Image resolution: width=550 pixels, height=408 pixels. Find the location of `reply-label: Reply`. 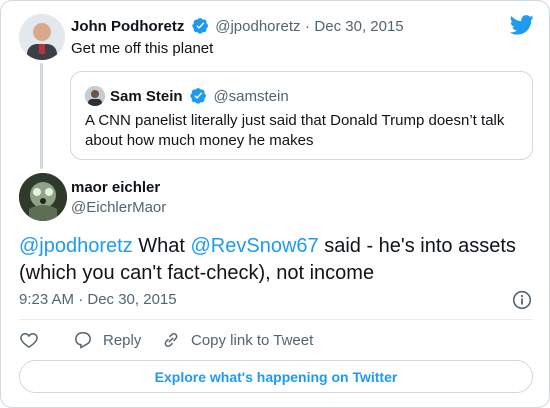

reply-label: Reply is located at coordinates (122, 340).